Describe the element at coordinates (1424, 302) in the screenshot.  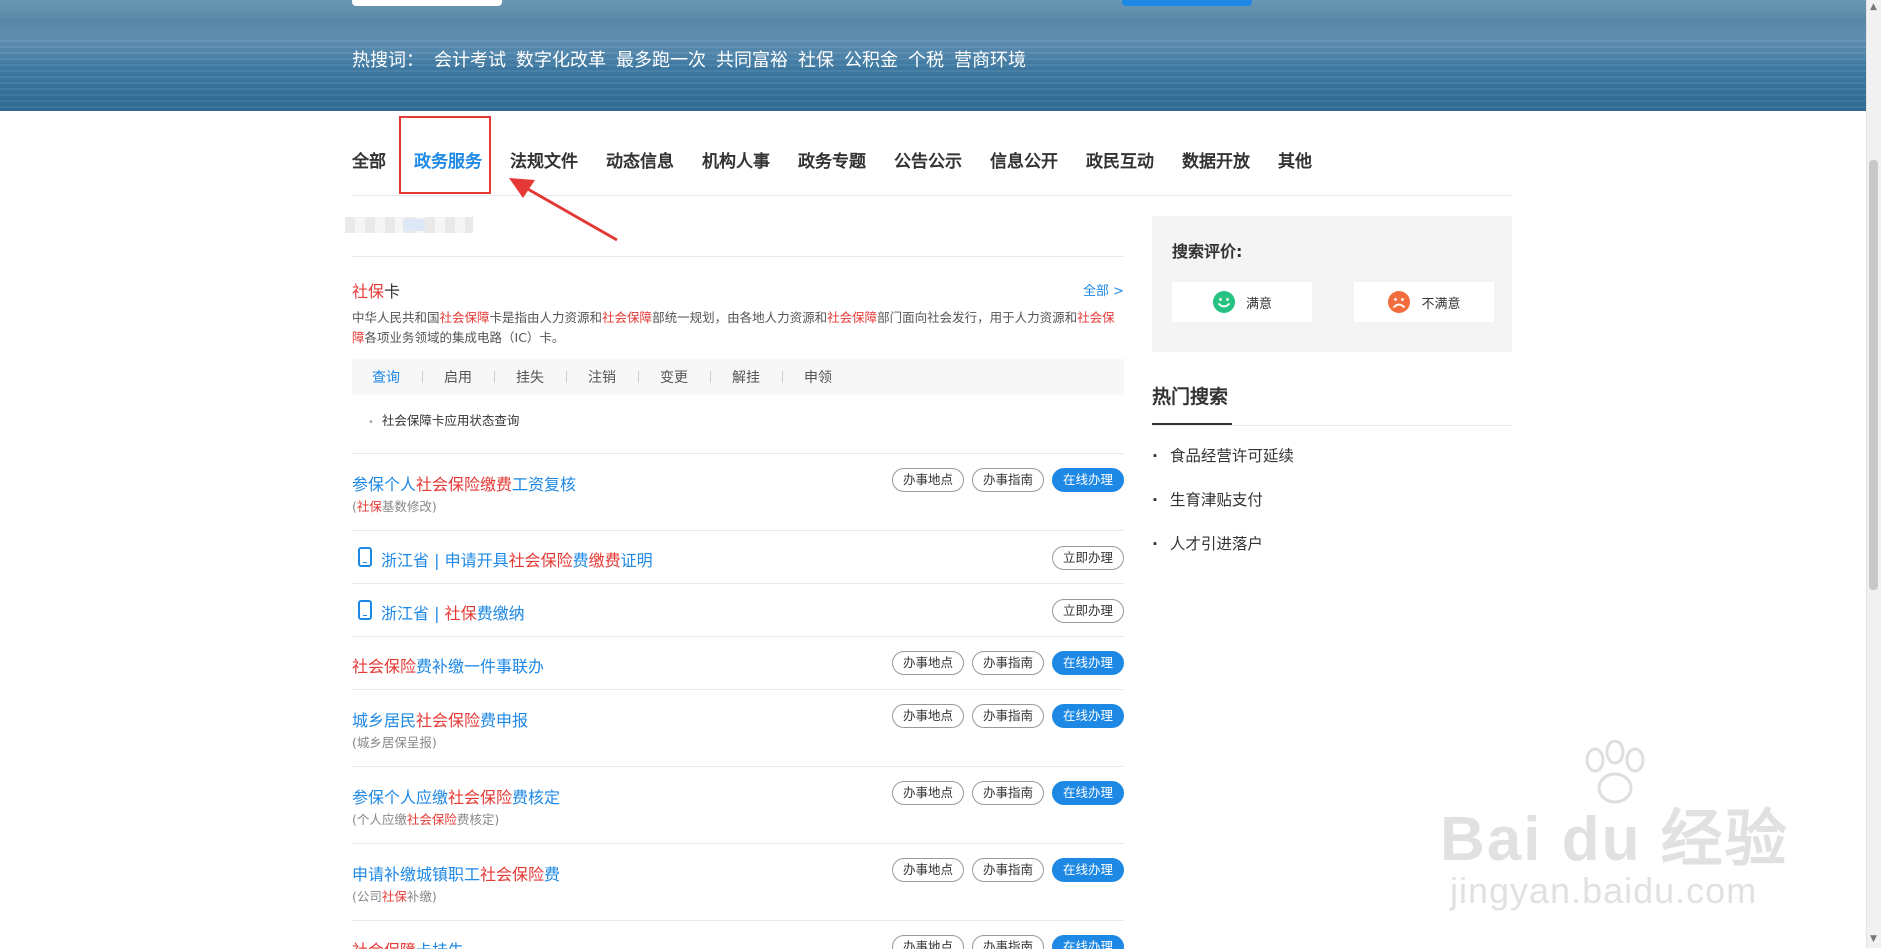
I see `unsatisfied-button: 不满意` at that location.